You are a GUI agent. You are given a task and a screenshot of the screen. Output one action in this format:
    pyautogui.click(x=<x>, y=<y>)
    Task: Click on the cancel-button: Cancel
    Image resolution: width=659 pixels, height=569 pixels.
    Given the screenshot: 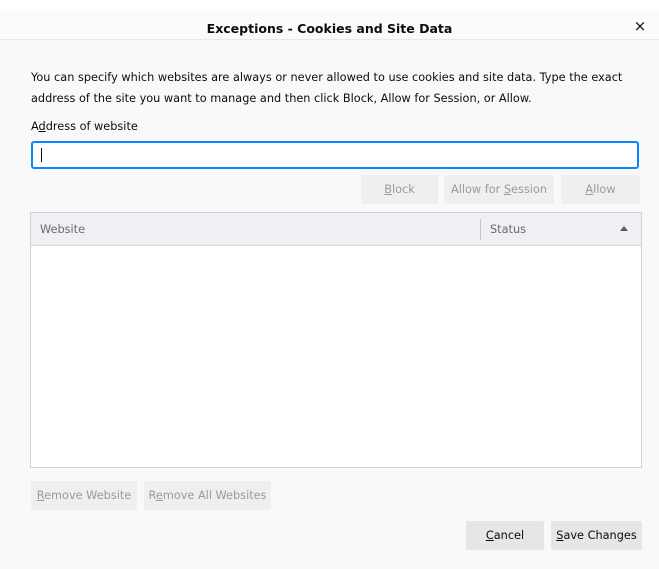 What is the action you would take?
    pyautogui.click(x=505, y=535)
    